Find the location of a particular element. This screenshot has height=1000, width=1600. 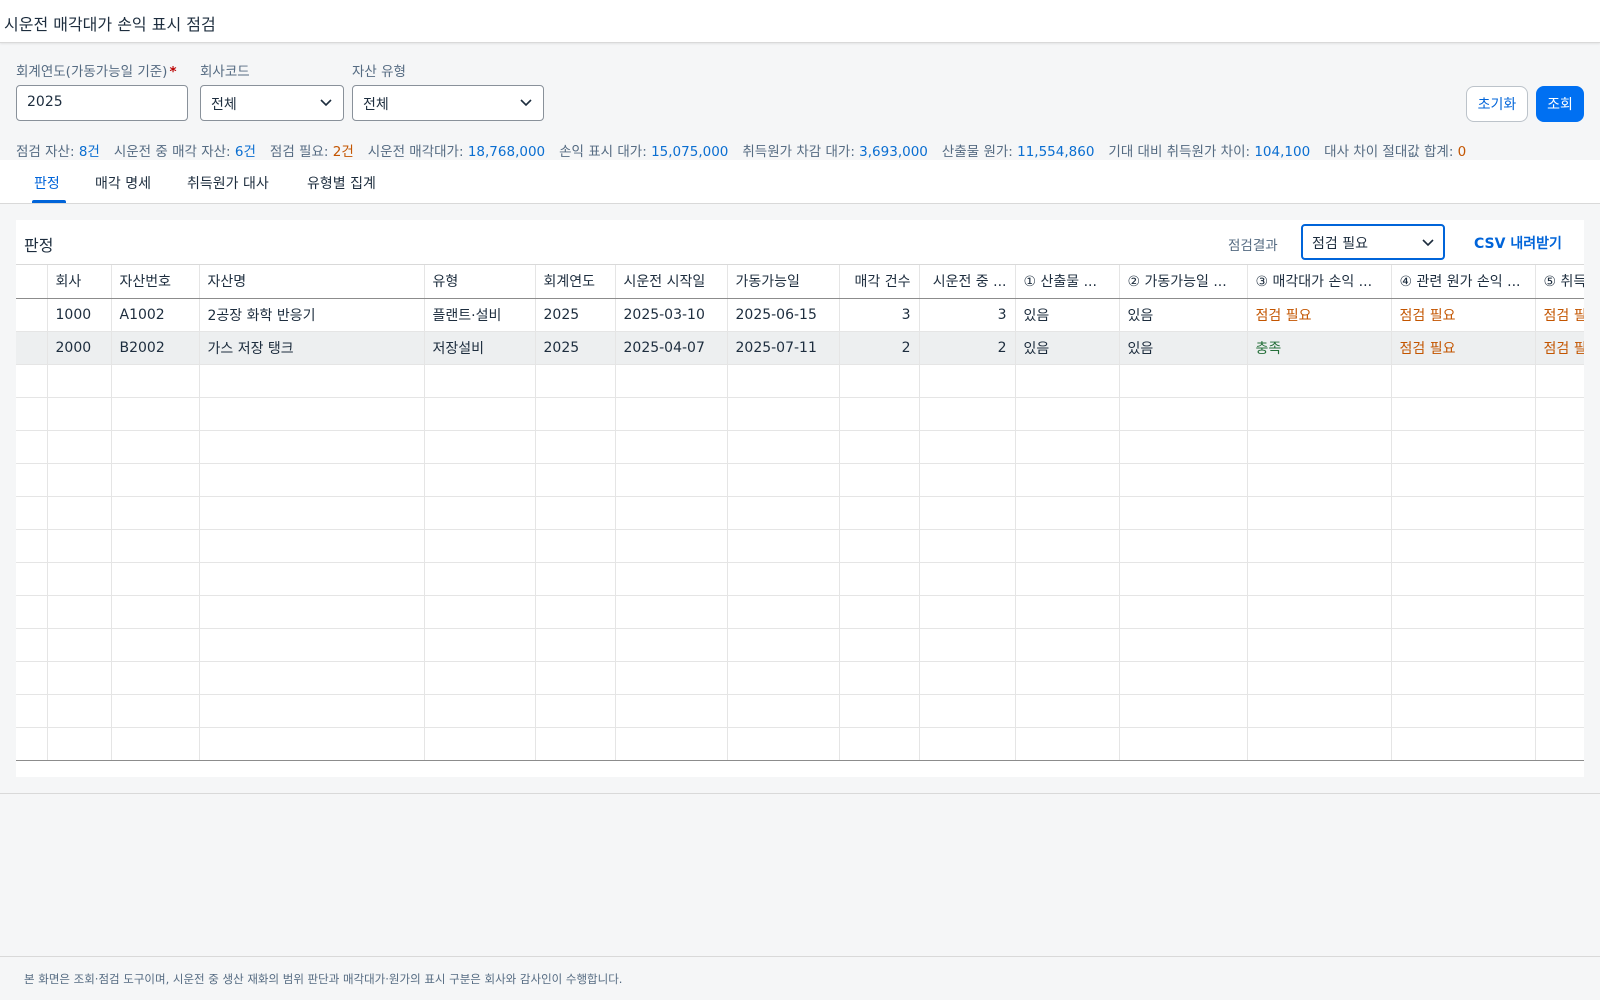

column-header: 매각 건수 is located at coordinates (879, 282).